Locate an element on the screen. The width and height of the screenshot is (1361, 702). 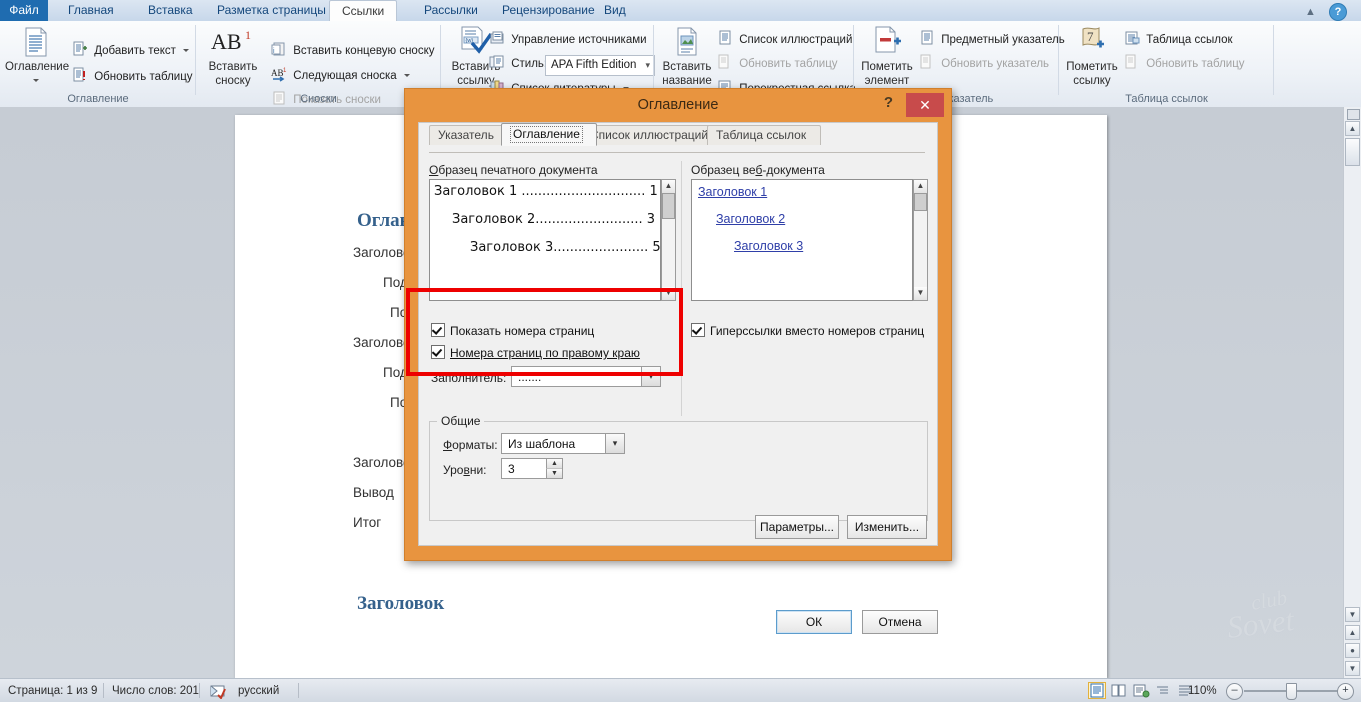
mark-entry-button: Пометить элемент is located at coordinates (887, 56).